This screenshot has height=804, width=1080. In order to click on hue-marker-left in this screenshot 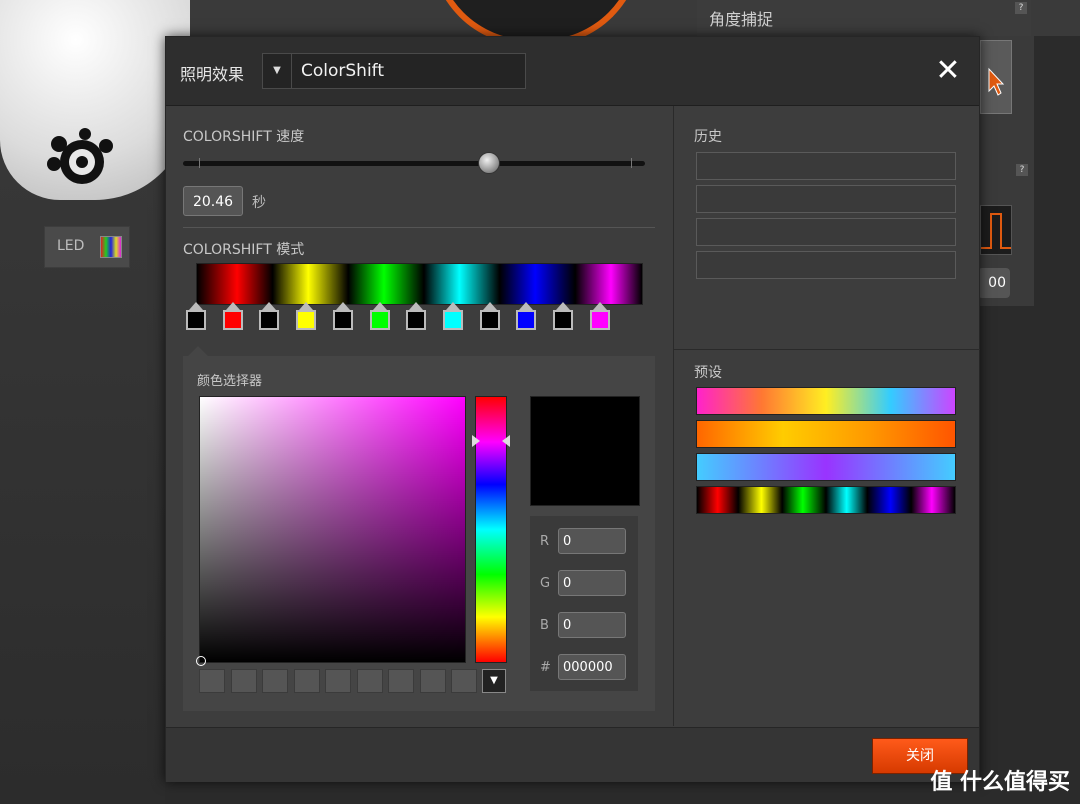, I will do `click(476, 441)`.